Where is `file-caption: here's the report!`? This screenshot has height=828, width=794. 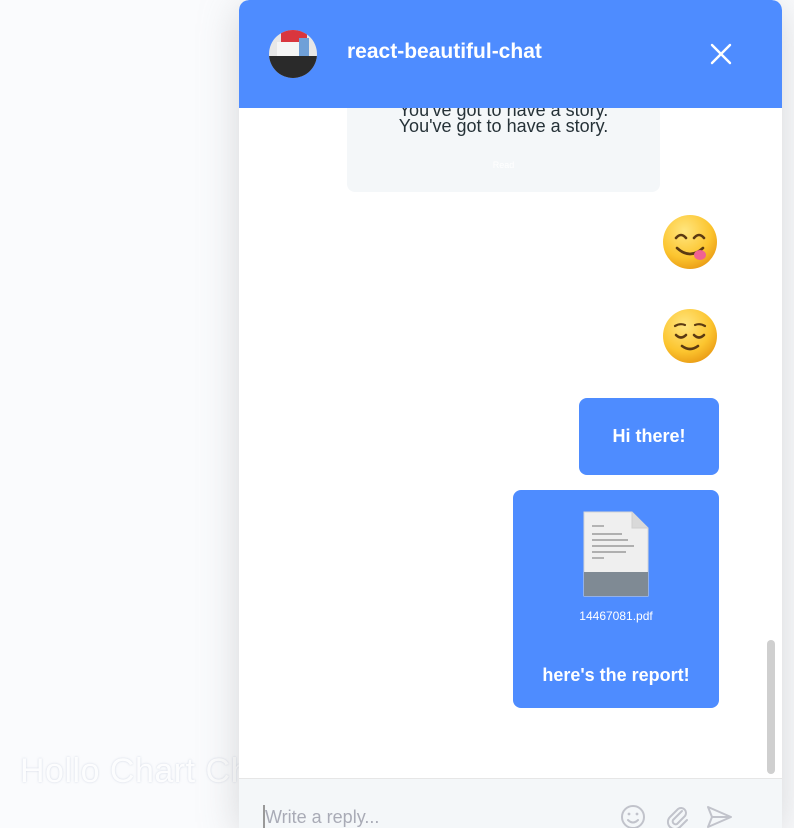 file-caption: here's the report! is located at coordinates (616, 675).